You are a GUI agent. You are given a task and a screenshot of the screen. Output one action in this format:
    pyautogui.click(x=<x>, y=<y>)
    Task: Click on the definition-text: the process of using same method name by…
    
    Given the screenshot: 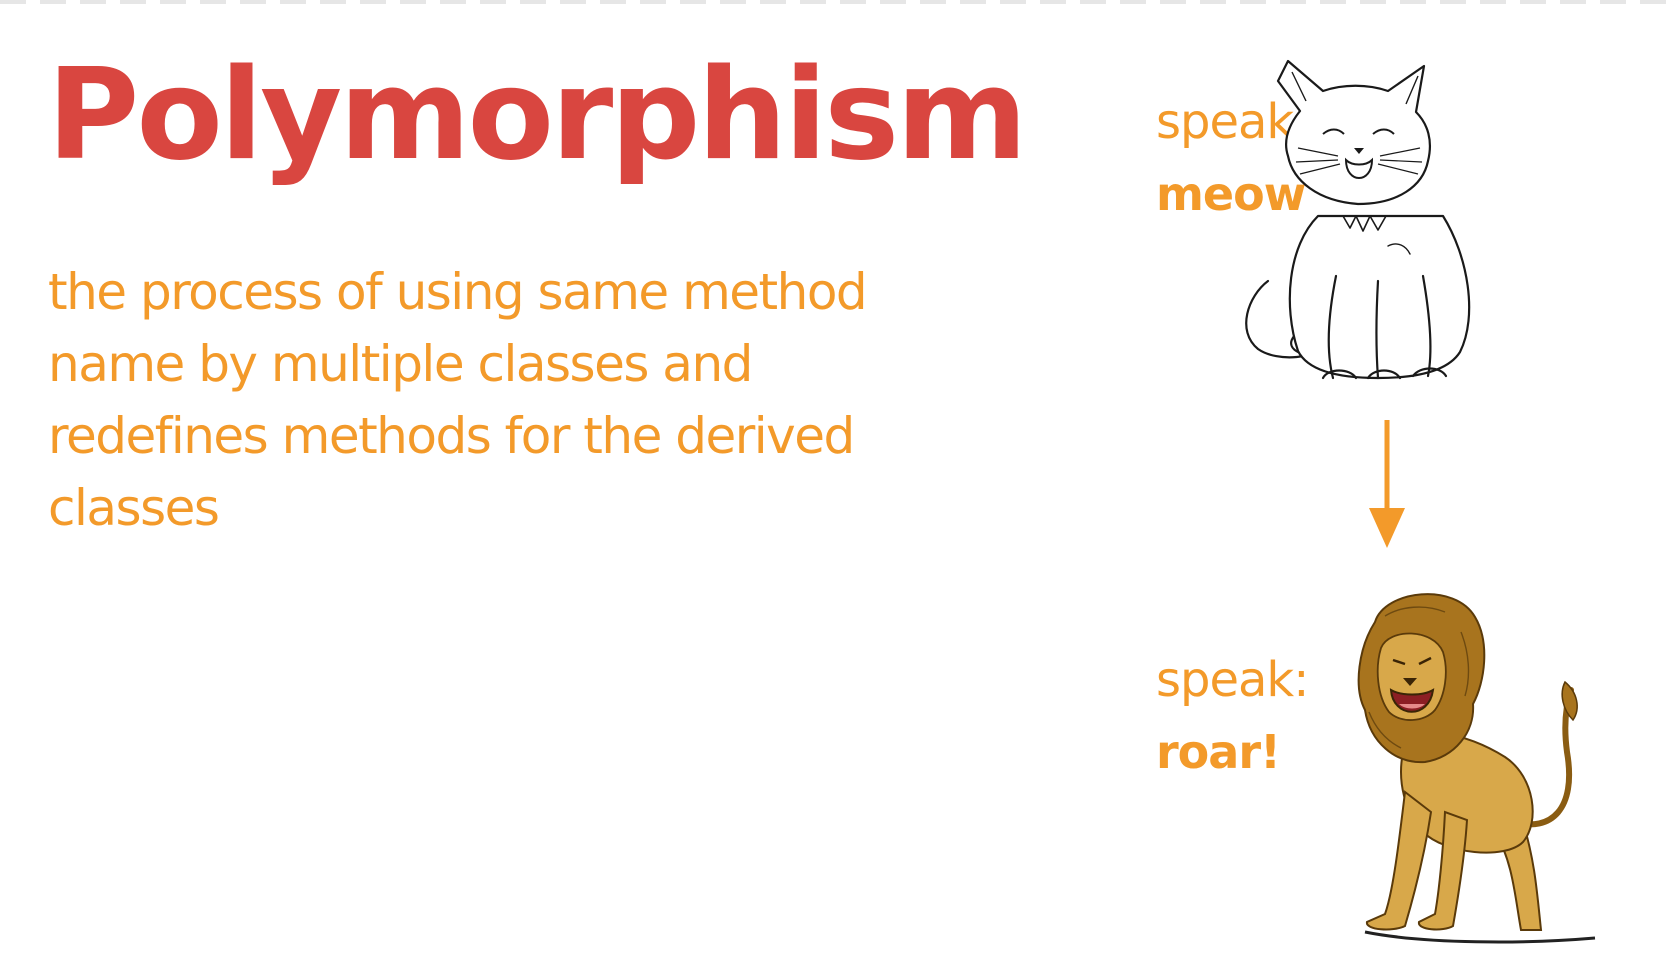 What is the action you would take?
    pyautogui.click(x=458, y=400)
    